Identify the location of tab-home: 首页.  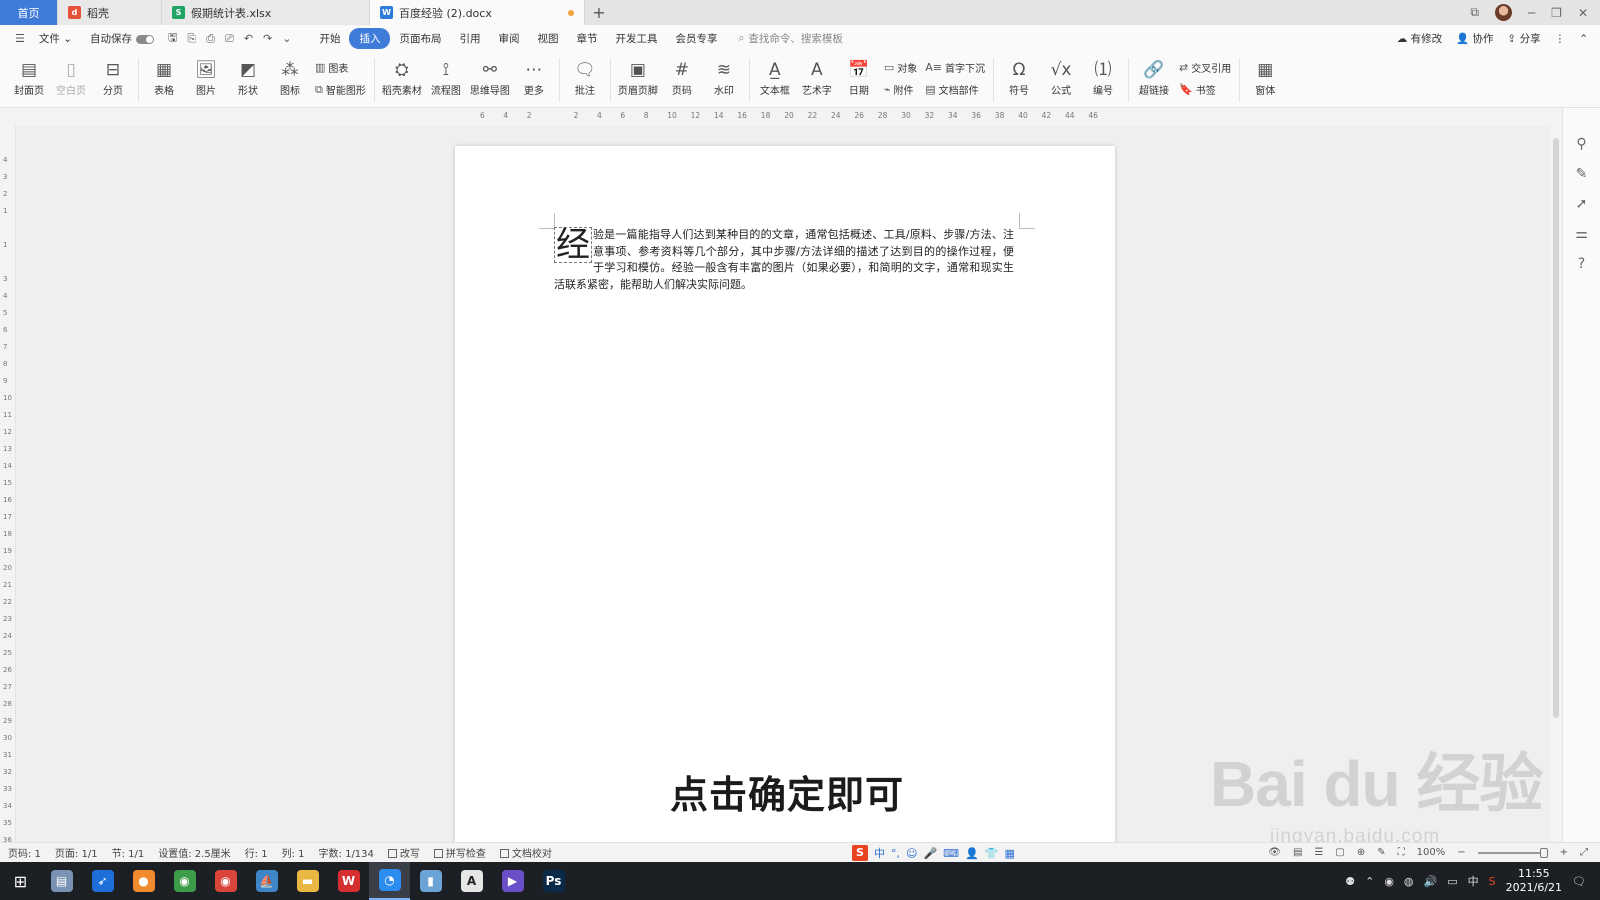
(29, 12).